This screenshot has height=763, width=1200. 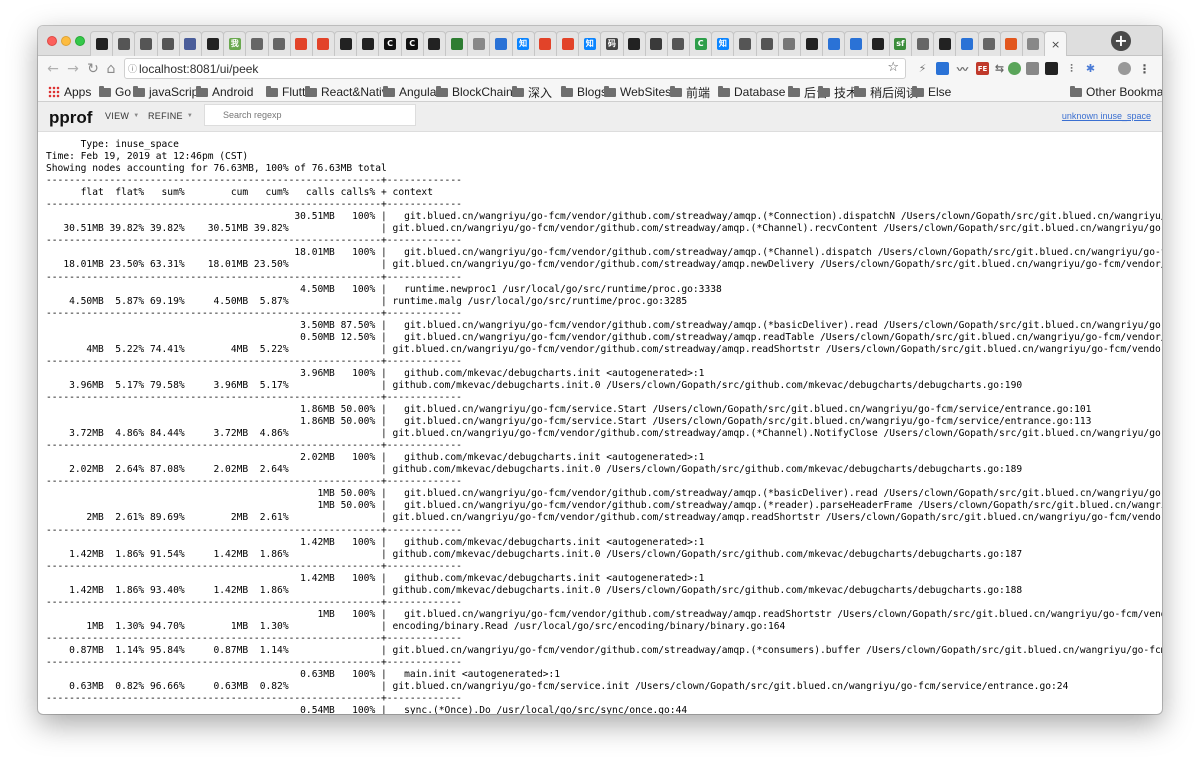 What do you see at coordinates (886, 92) in the screenshot?
I see `bookmark-folder: 稍后阅读` at bounding box center [886, 92].